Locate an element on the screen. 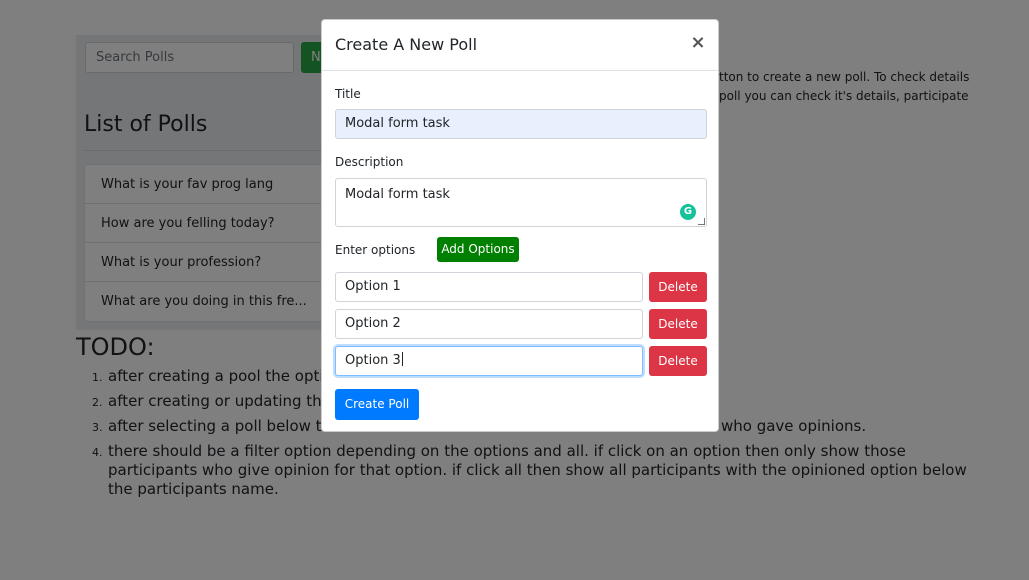 The height and width of the screenshot is (580, 1029). description-label: Description is located at coordinates (369, 162).